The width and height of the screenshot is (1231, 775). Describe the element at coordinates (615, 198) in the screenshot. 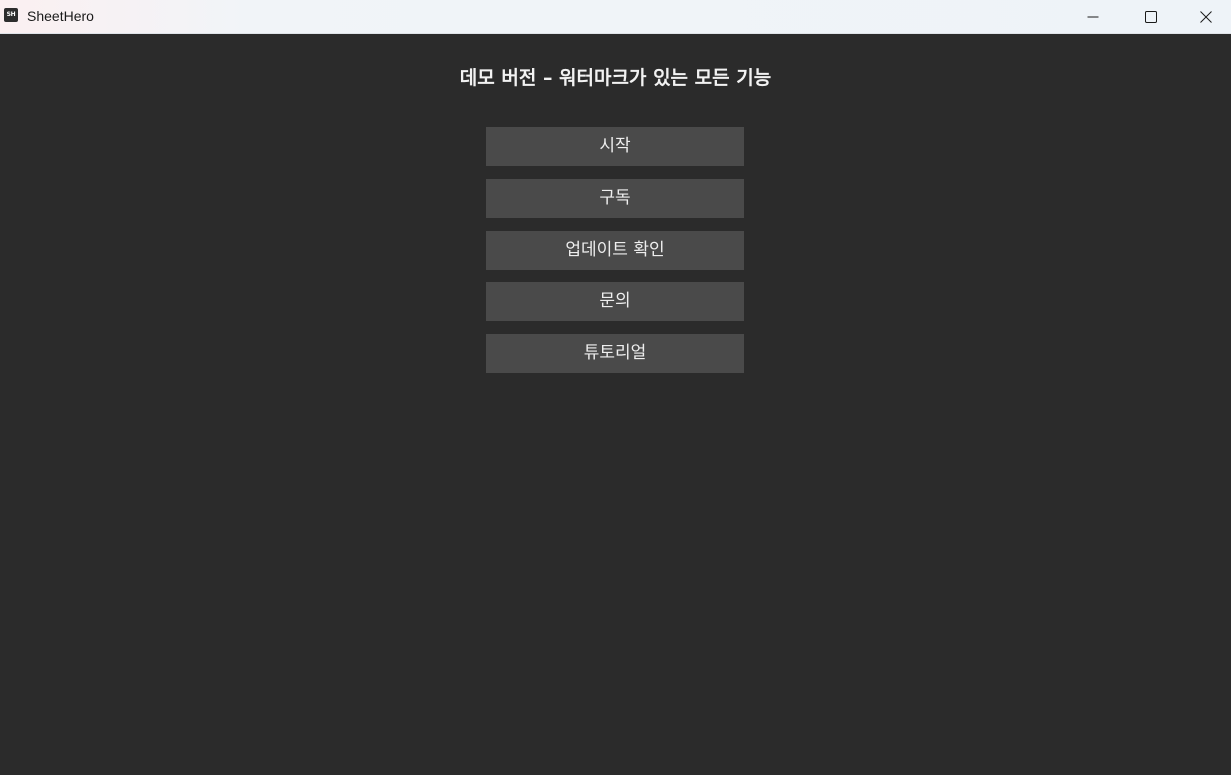

I see `subscribe-button: 구독` at that location.